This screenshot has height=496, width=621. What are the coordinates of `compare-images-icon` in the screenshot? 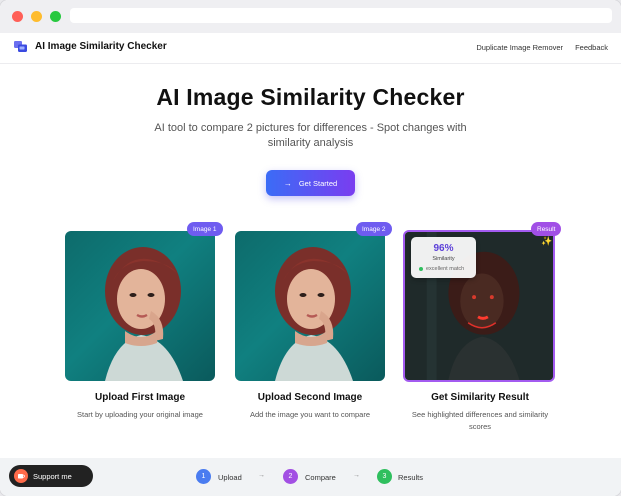 It's located at (20, 46).